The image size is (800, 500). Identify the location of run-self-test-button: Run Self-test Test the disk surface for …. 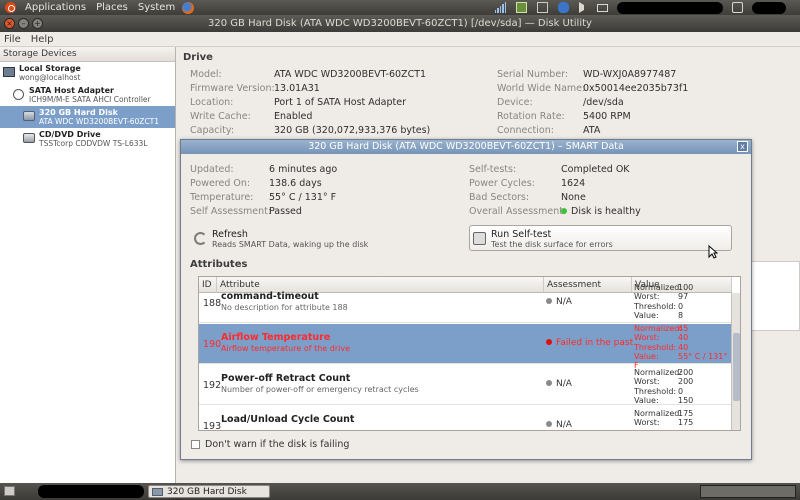
(600, 238).